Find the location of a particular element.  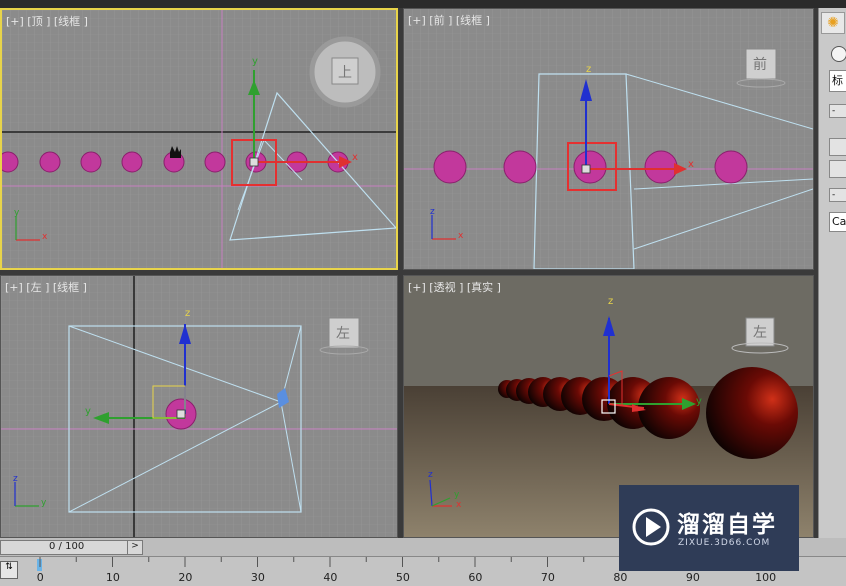

time-slider: 0 / 100 > is located at coordinates (71, 547).